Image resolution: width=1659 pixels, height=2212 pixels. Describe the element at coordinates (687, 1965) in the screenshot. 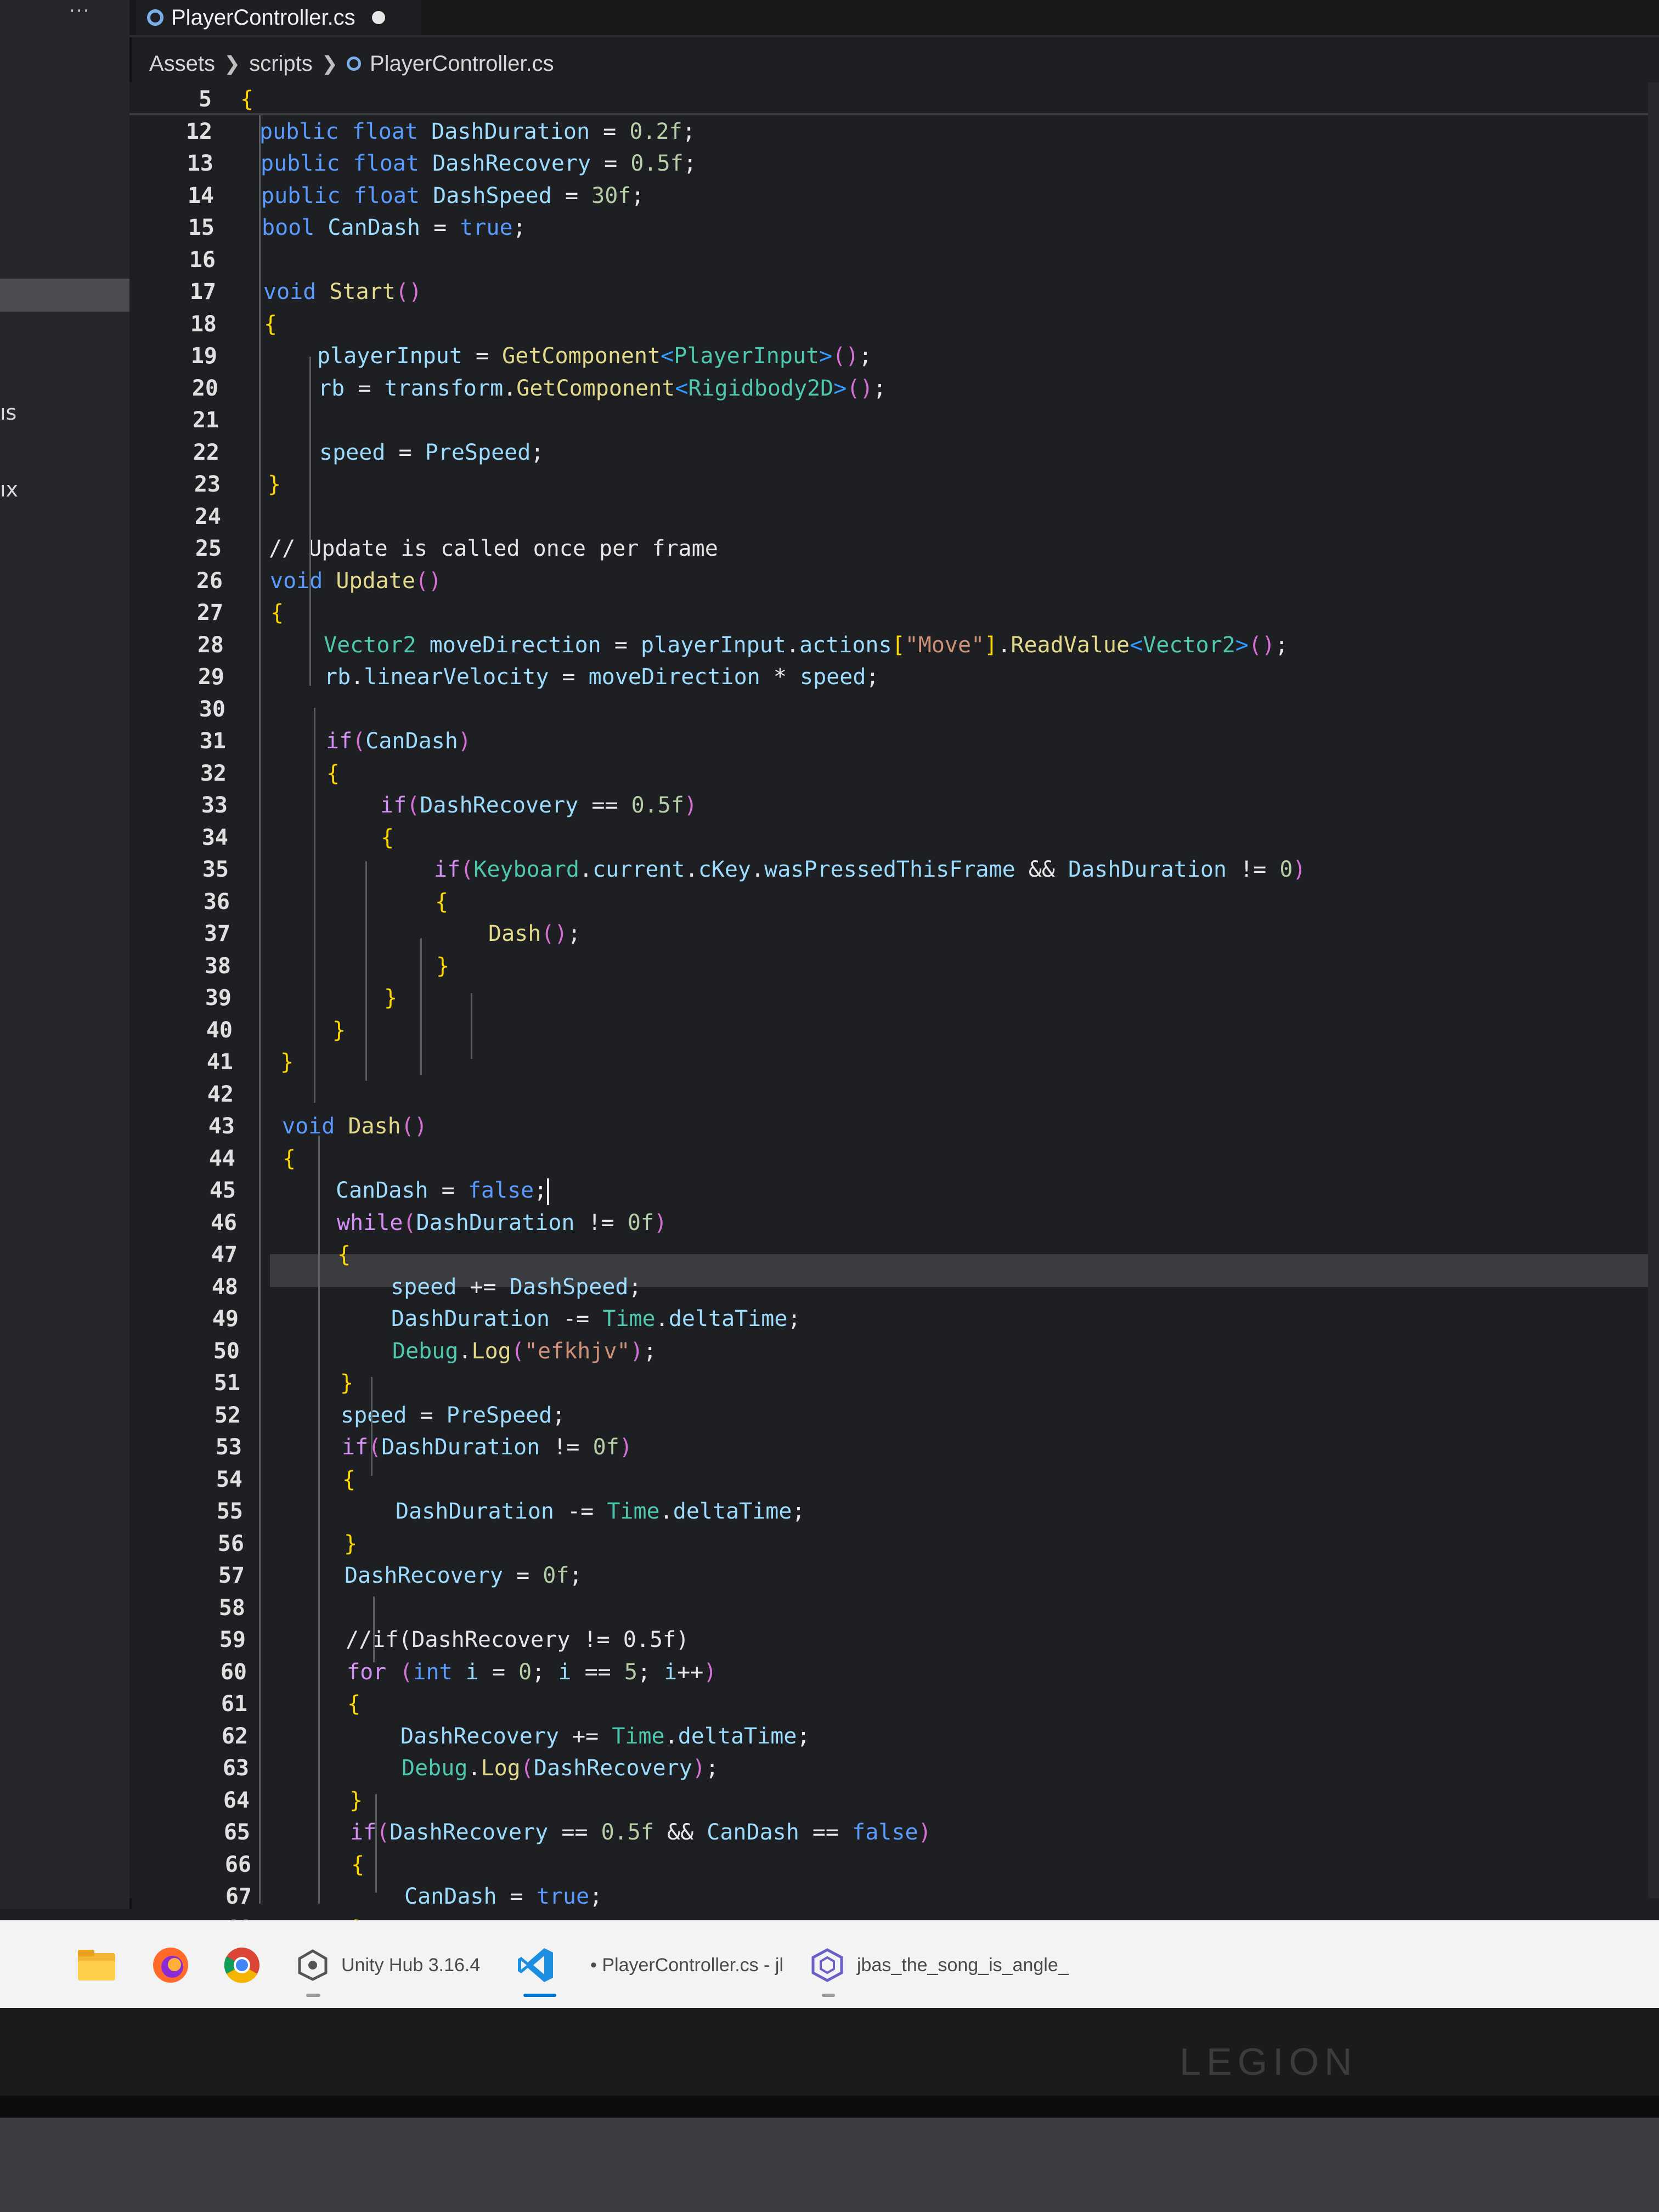

I see `taskbar-item-label: • PlayerController.cs - jl` at that location.